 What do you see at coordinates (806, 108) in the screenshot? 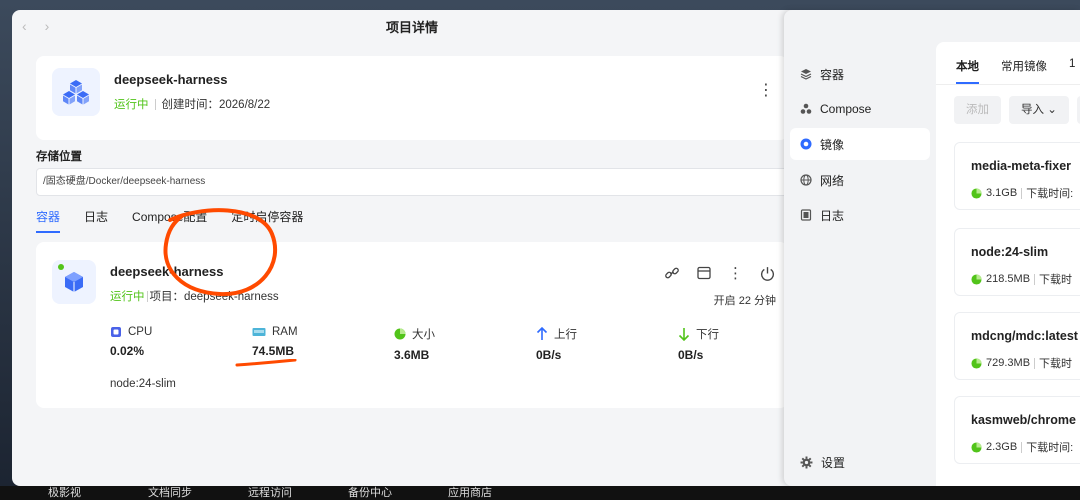
I see `compose-icon` at bounding box center [806, 108].